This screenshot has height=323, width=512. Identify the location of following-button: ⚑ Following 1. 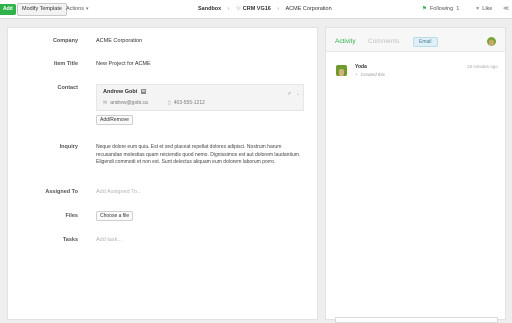
(440, 9).